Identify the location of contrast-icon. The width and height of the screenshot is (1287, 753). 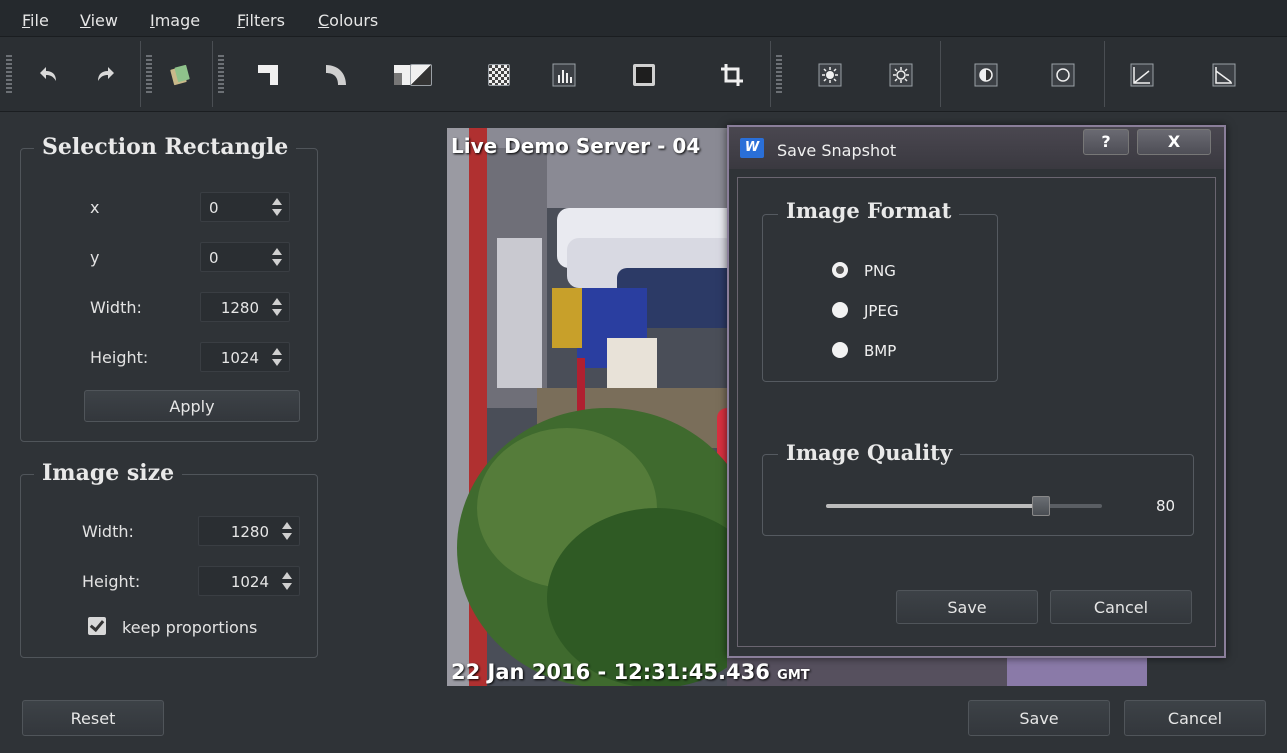
(986, 75).